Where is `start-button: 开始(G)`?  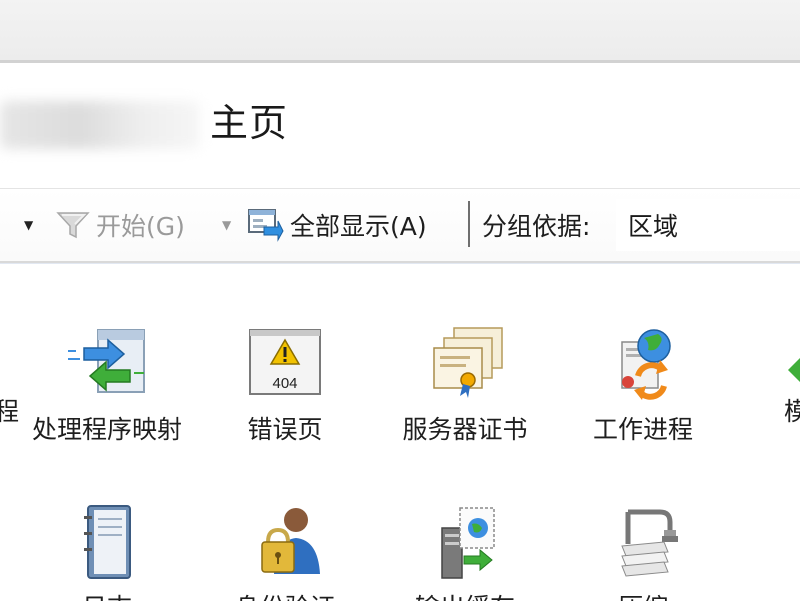 start-button: 开始(G) is located at coordinates (120, 225).